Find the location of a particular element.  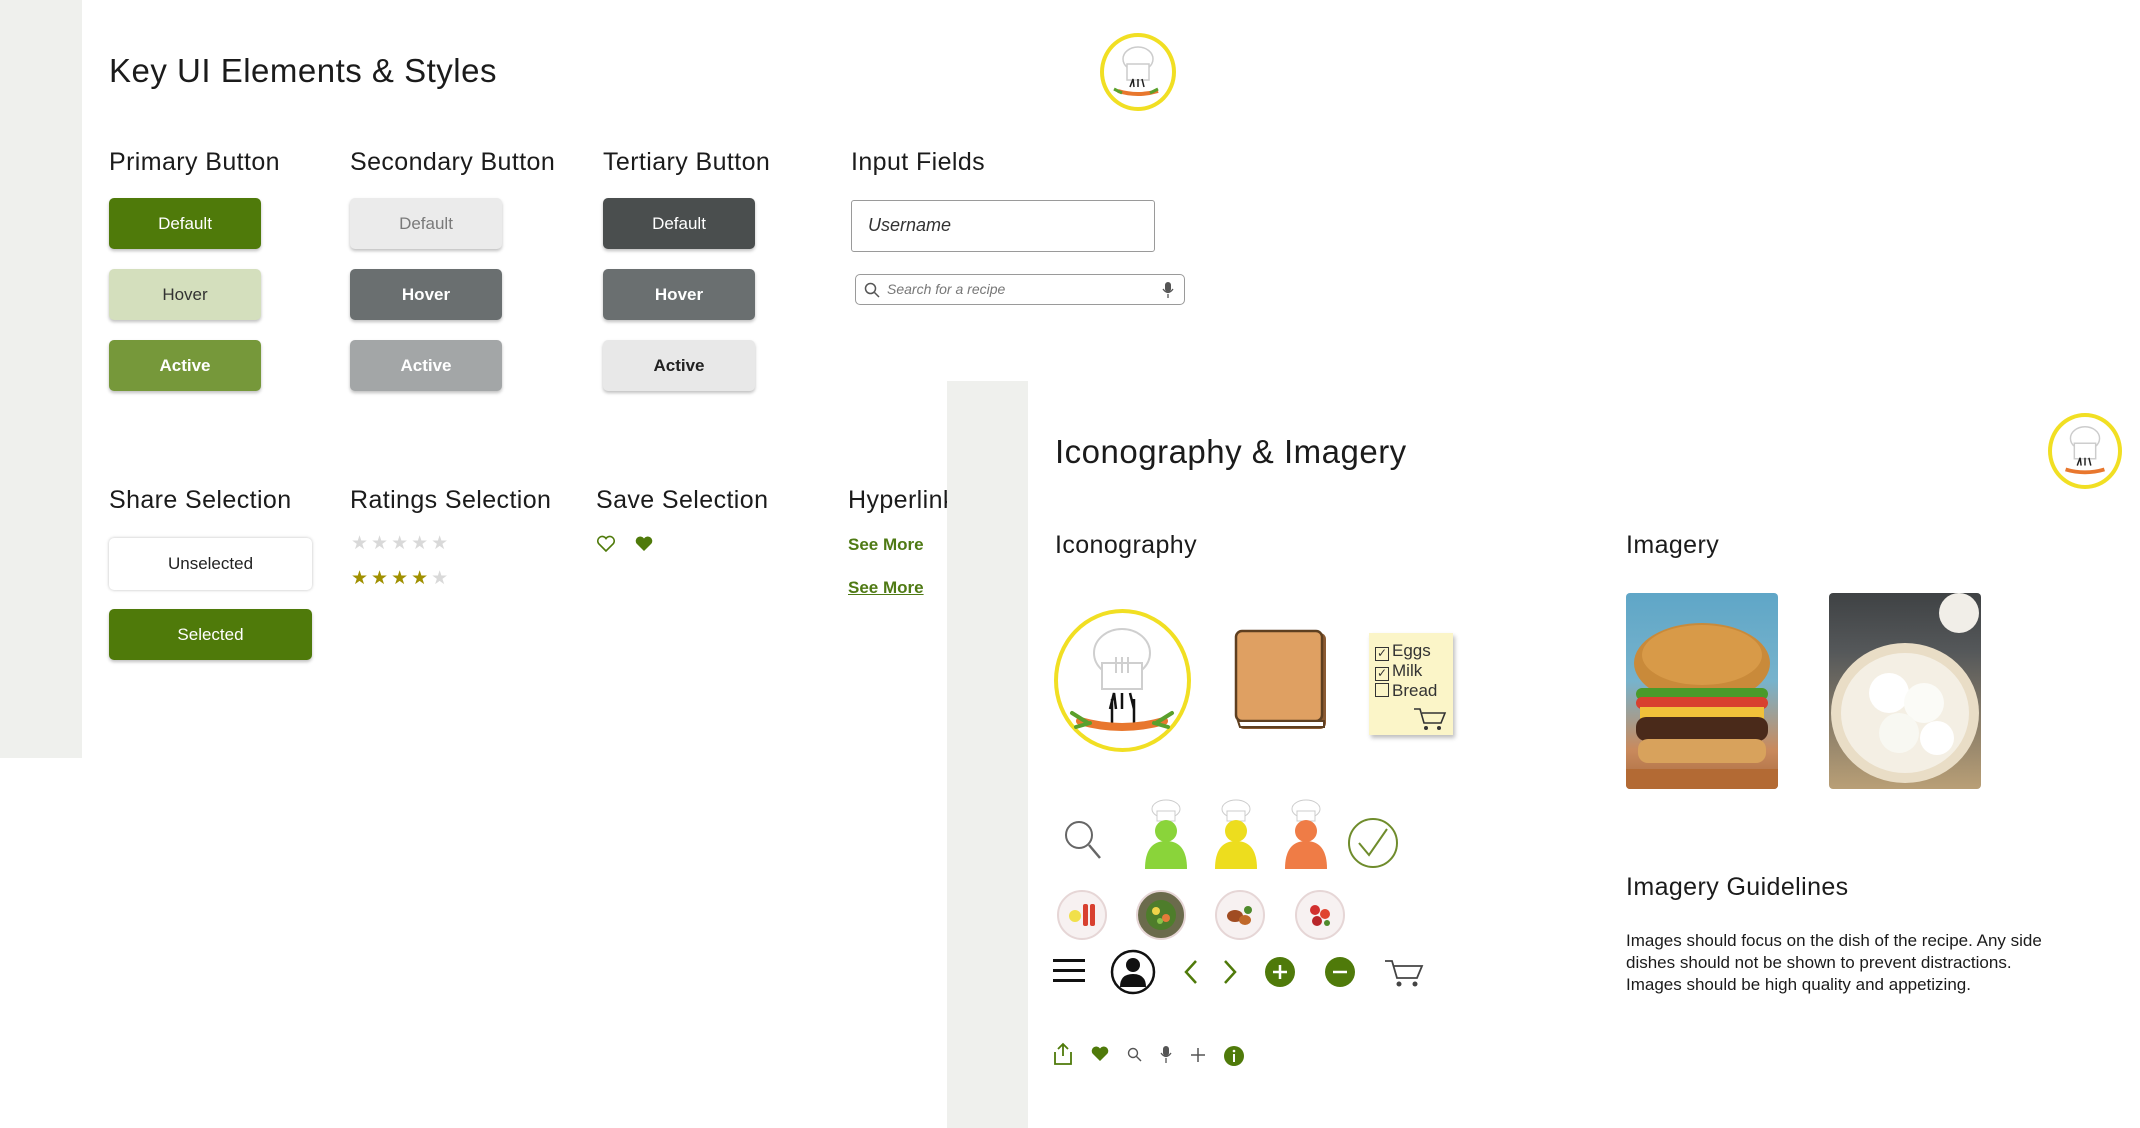

recipe-book-icon is located at coordinates (1280, 679).